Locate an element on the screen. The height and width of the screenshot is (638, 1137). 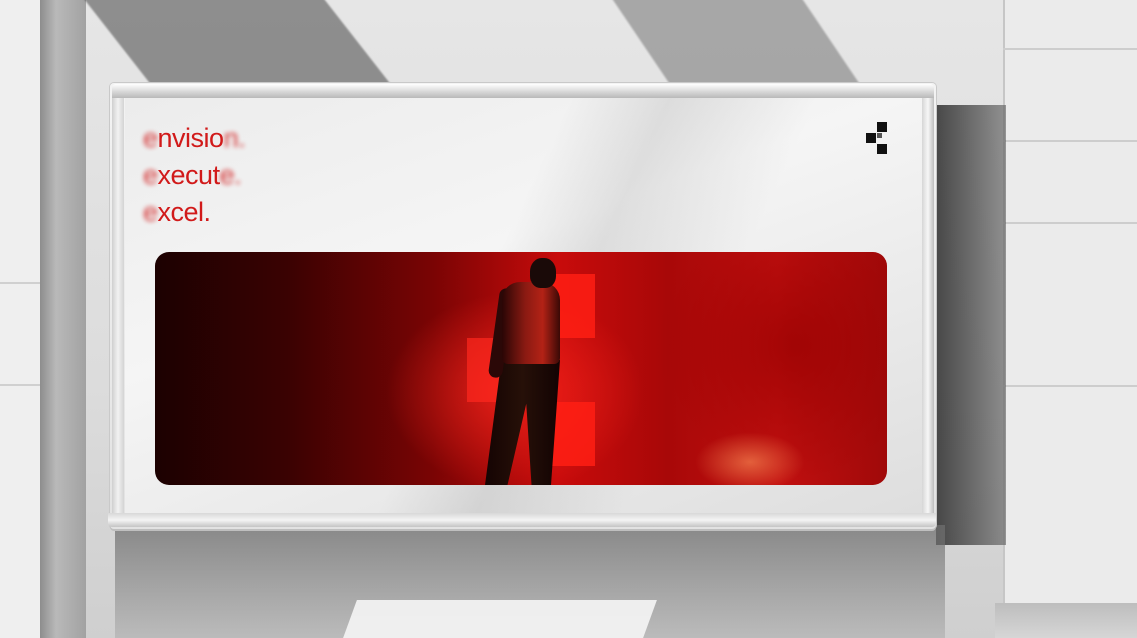
frame-shadow is located at coordinates (971, 325).